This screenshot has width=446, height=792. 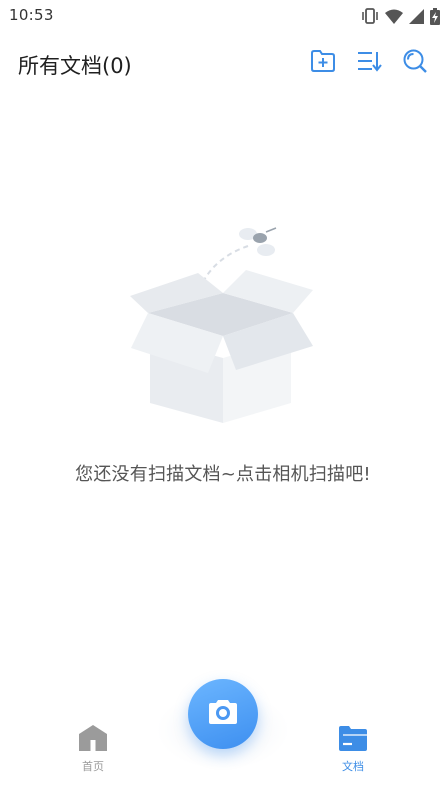 What do you see at coordinates (31, 15) in the screenshot?
I see `status-time: 10:53` at bounding box center [31, 15].